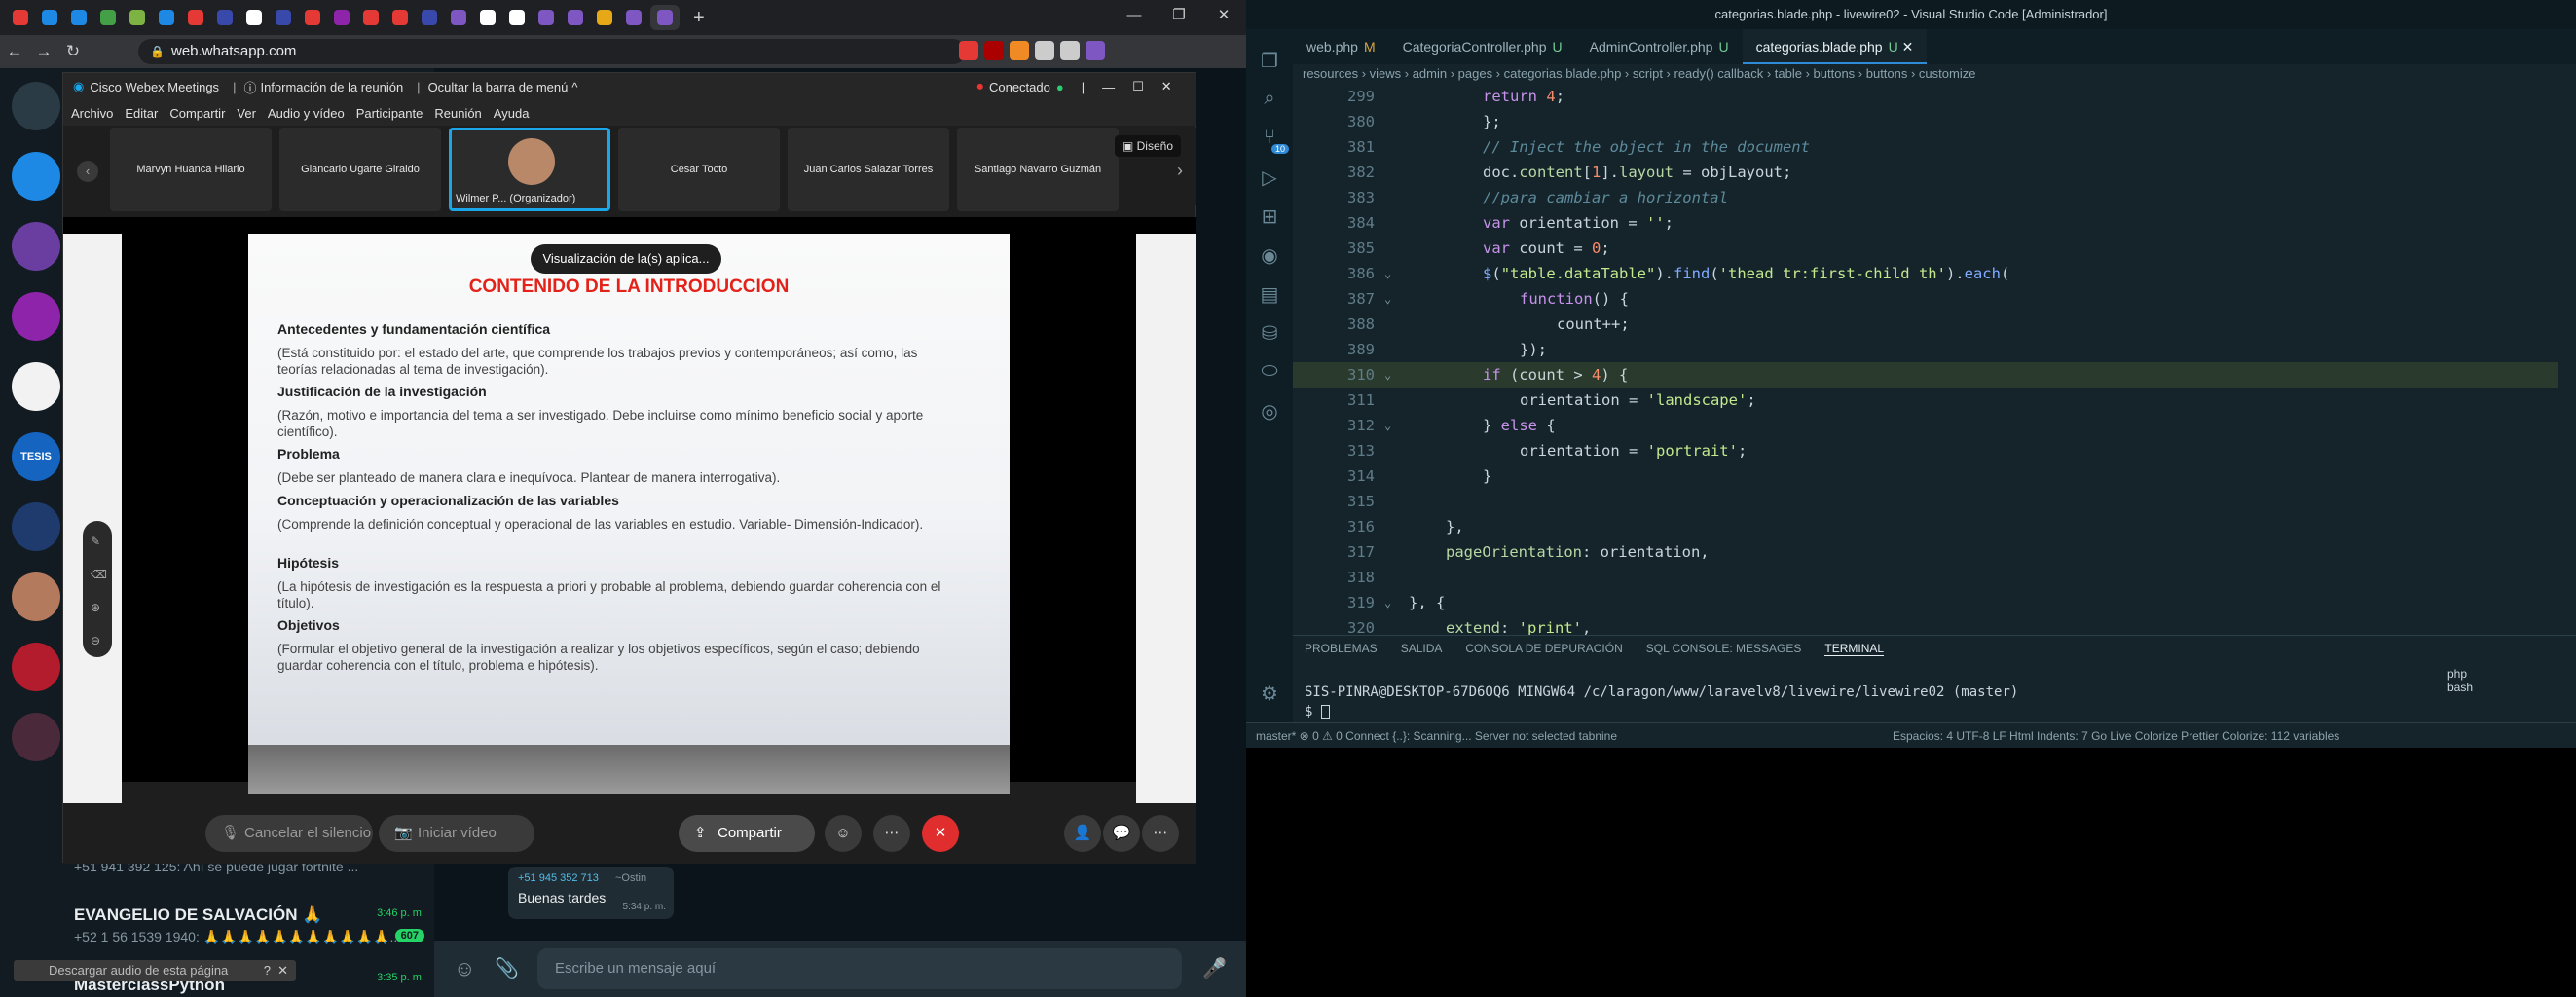 The height and width of the screenshot is (997, 2576). What do you see at coordinates (1269, 177) in the screenshot?
I see `run-debug-icon: ▷` at bounding box center [1269, 177].